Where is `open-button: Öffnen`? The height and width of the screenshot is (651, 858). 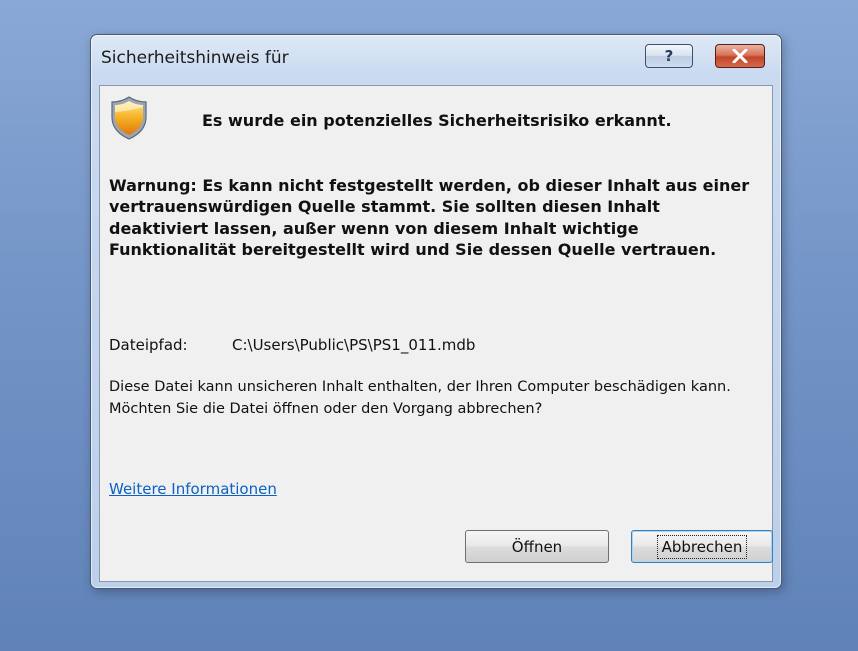 open-button: Öffnen is located at coordinates (537, 546).